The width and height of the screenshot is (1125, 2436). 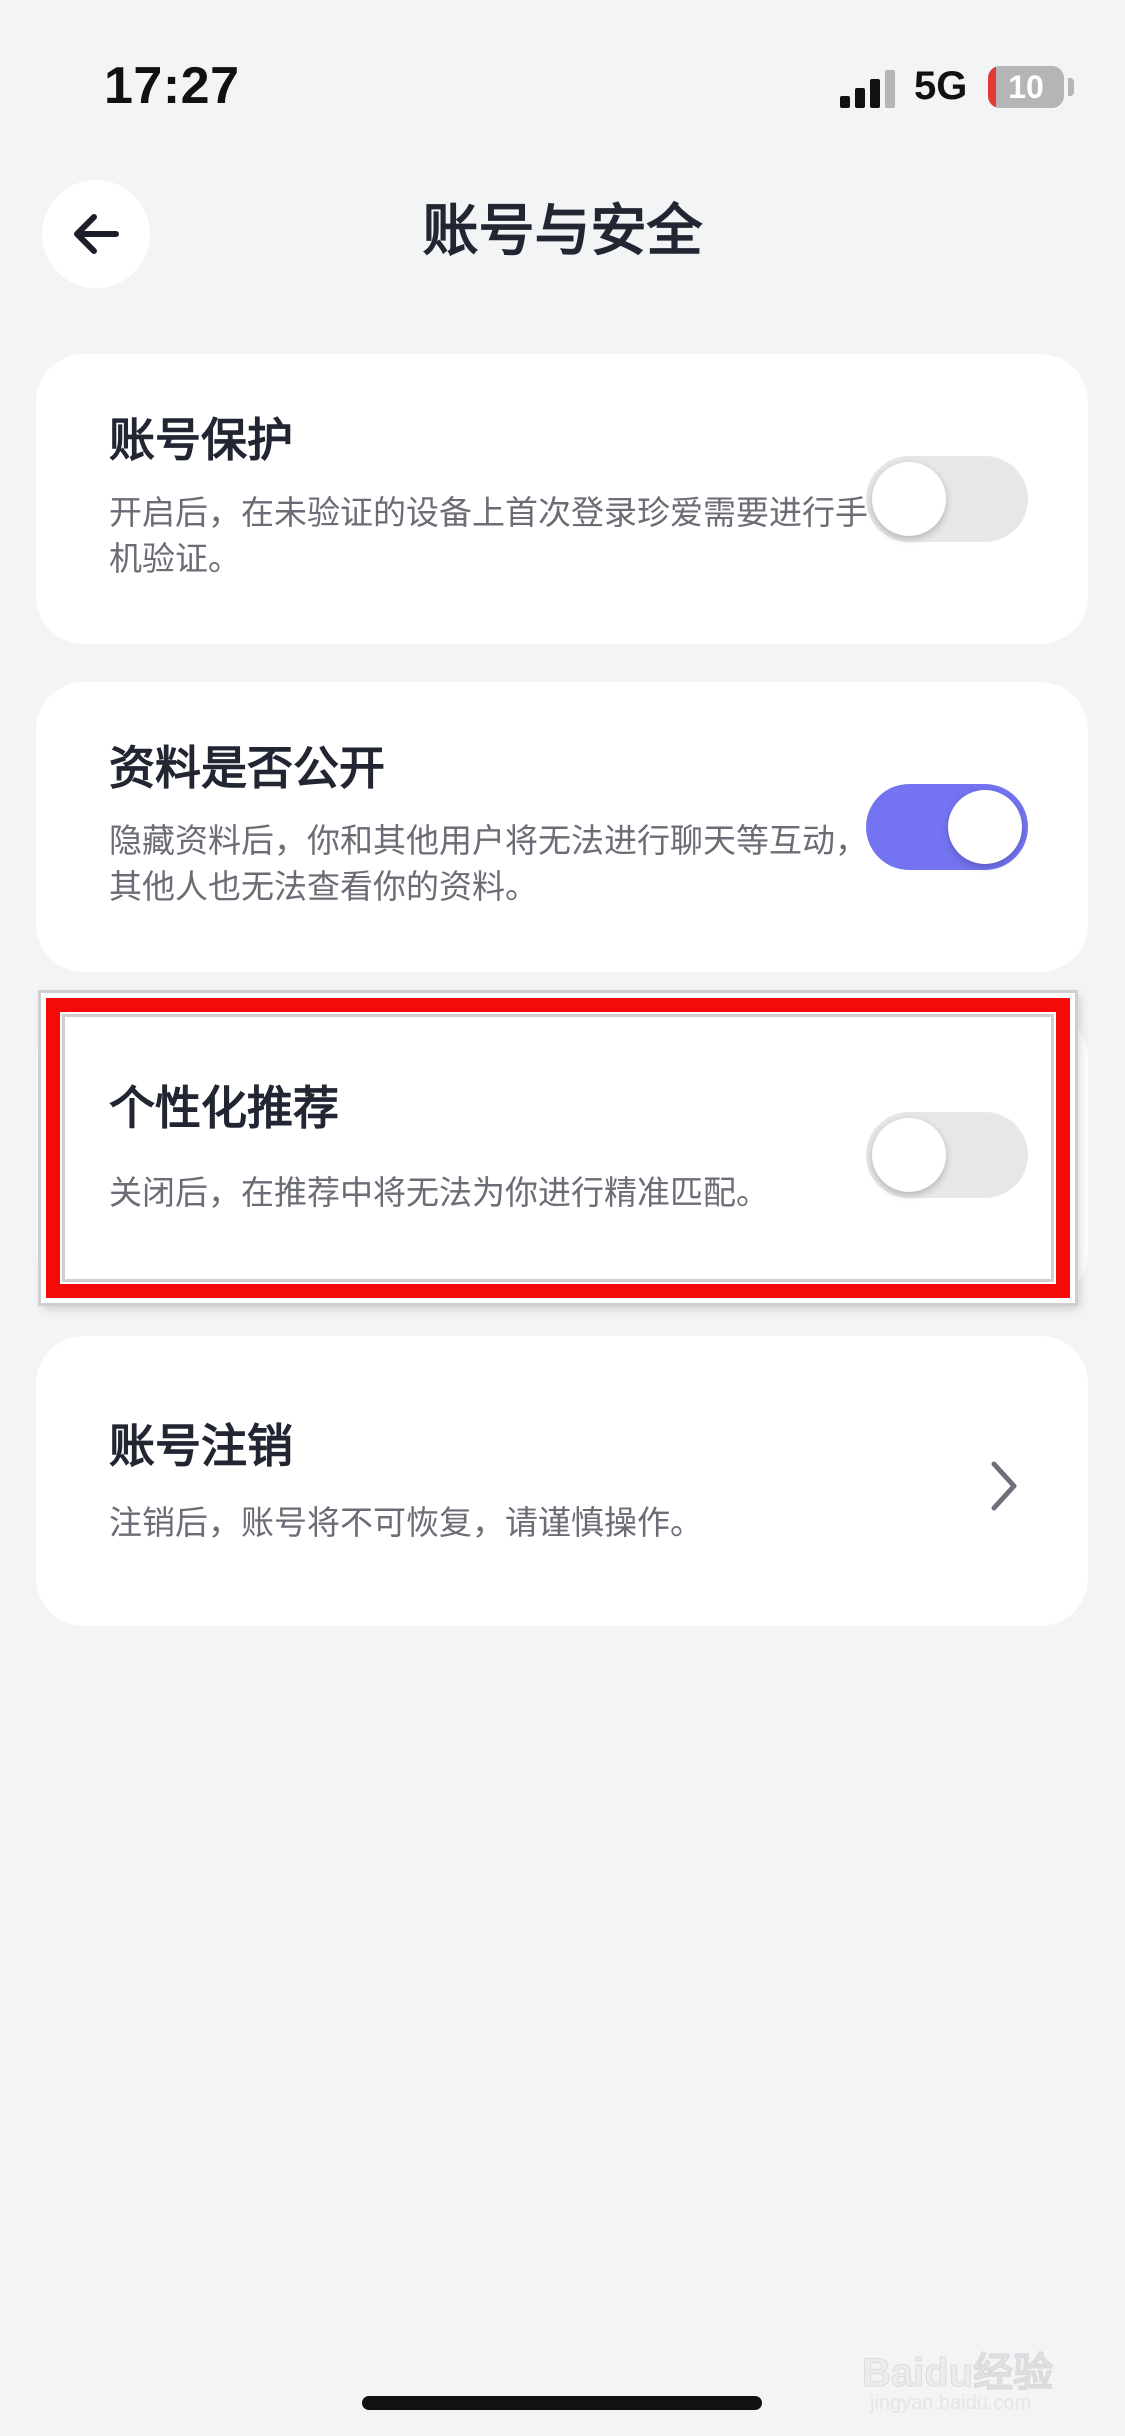 I want to click on setting-description: 关闭后，在推荐中将无法为你进行精准匹配。, so click(x=439, y=1192).